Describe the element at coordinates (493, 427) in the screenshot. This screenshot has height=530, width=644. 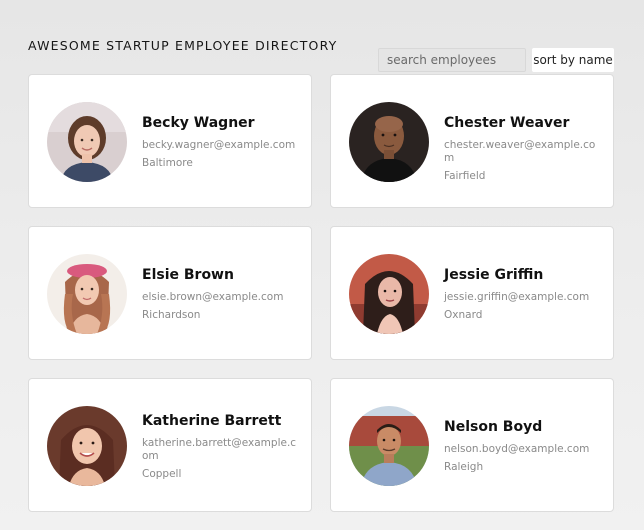
I see `employee-name: Nelson Boyd` at that location.